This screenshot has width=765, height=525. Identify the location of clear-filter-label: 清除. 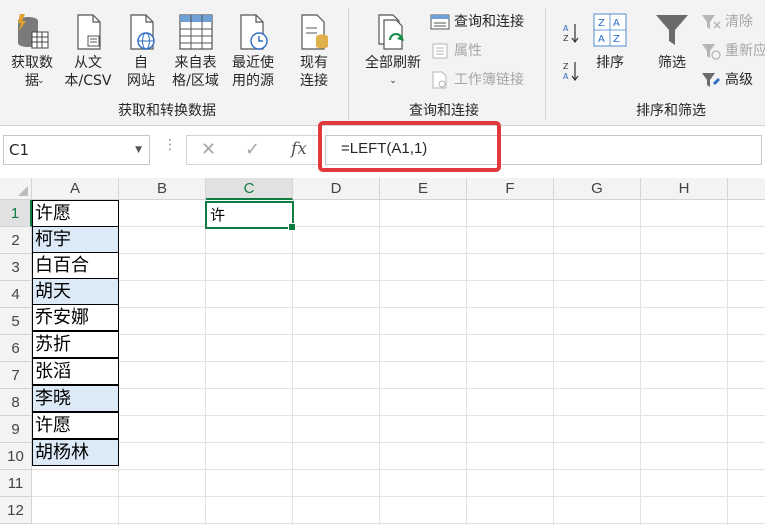
(739, 22).